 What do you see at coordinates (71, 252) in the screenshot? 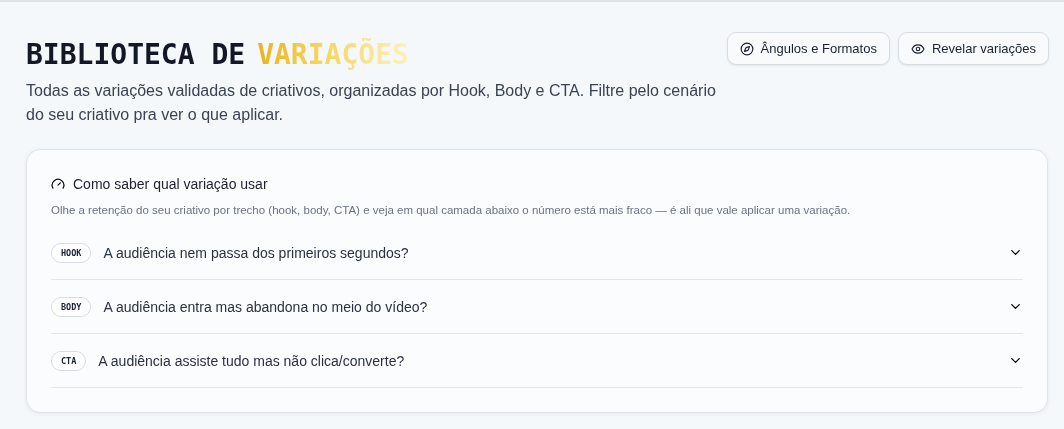
I see `stage-tag: HOOK` at bounding box center [71, 252].